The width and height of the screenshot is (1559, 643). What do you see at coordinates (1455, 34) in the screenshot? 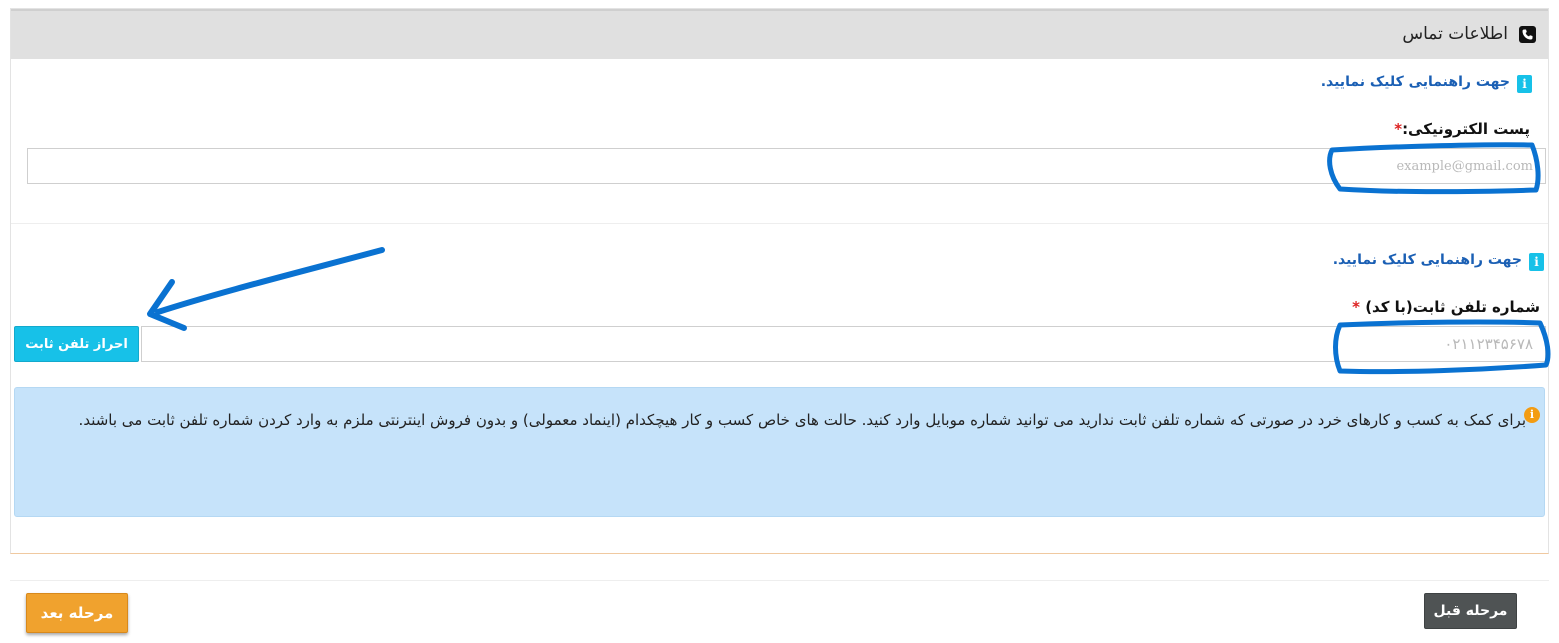
I see `panel-title: اطلاعات تماس` at bounding box center [1455, 34].